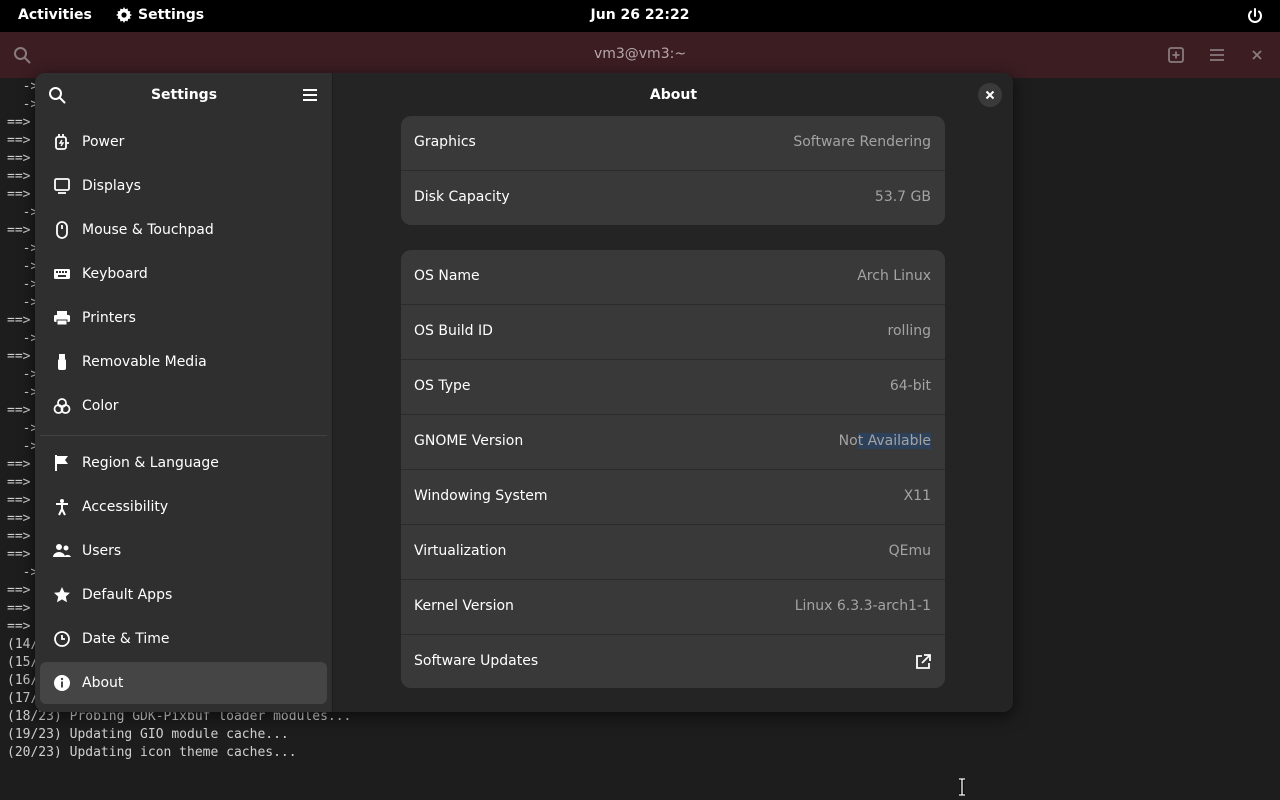 This screenshot has width=1280, height=800. I want to click on gear-icon, so click(124, 15).